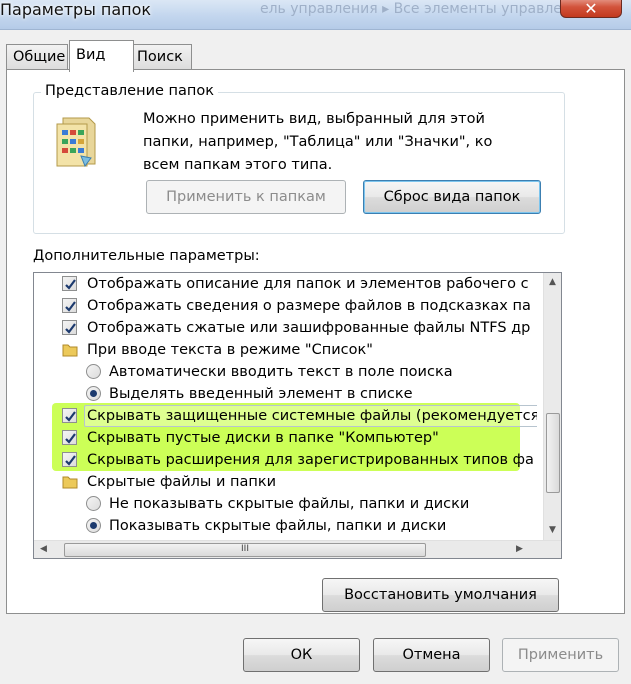  I want to click on horizontal-scrollbar: ◀ III ▶, so click(297, 549).